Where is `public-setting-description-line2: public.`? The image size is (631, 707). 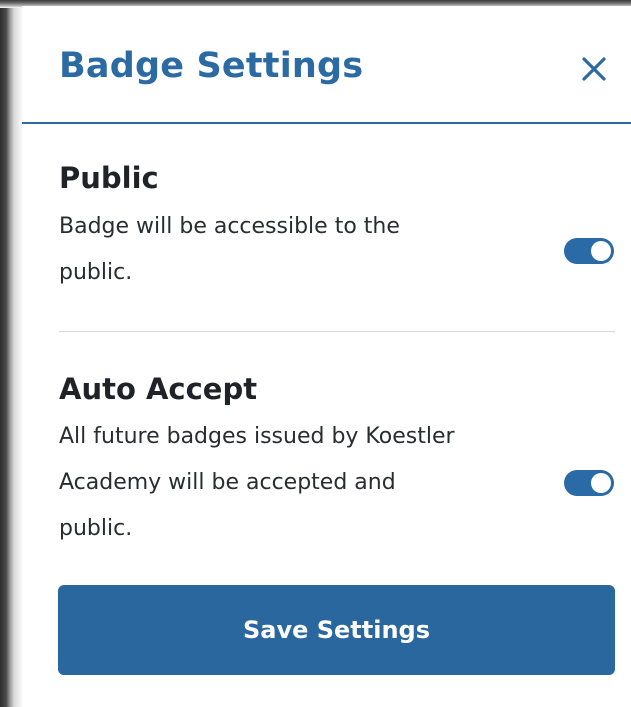 public-setting-description-line2: public. is located at coordinates (96, 272).